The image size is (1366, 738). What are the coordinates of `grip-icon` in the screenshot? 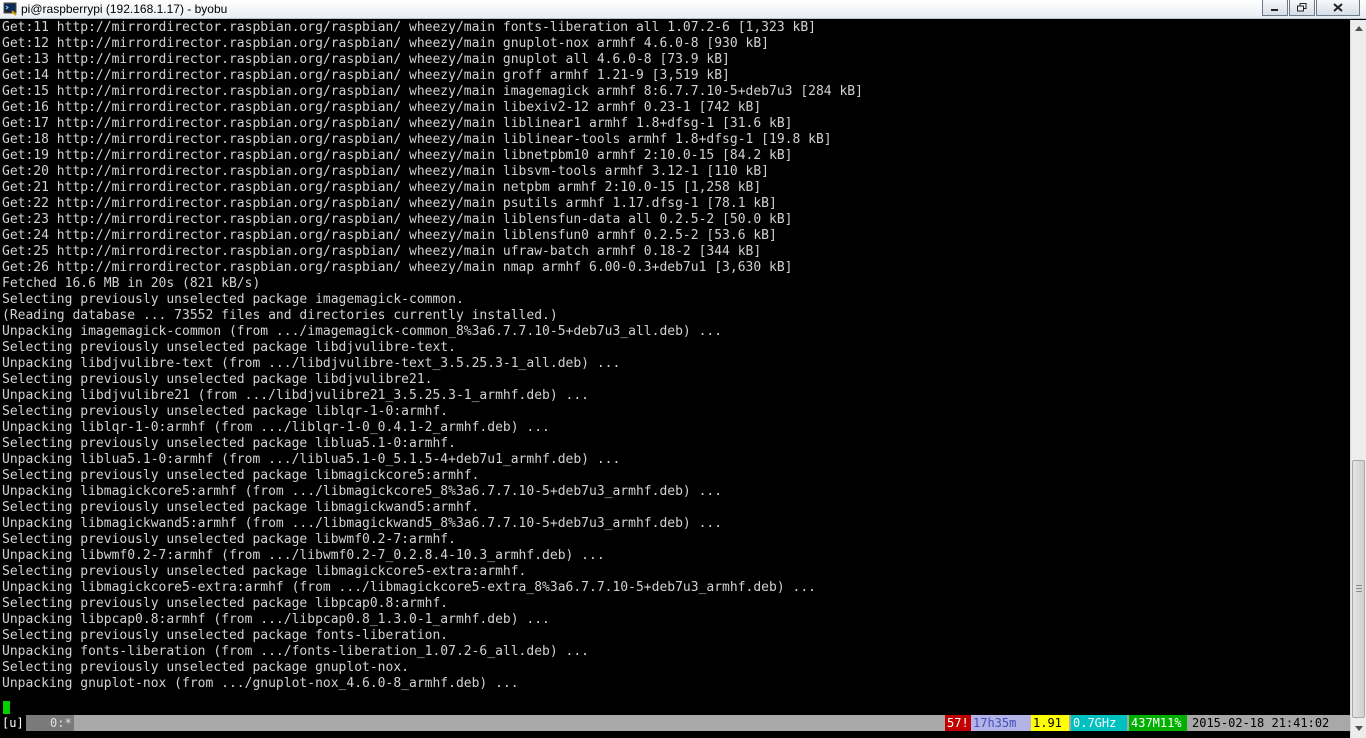 It's located at (1359, 589).